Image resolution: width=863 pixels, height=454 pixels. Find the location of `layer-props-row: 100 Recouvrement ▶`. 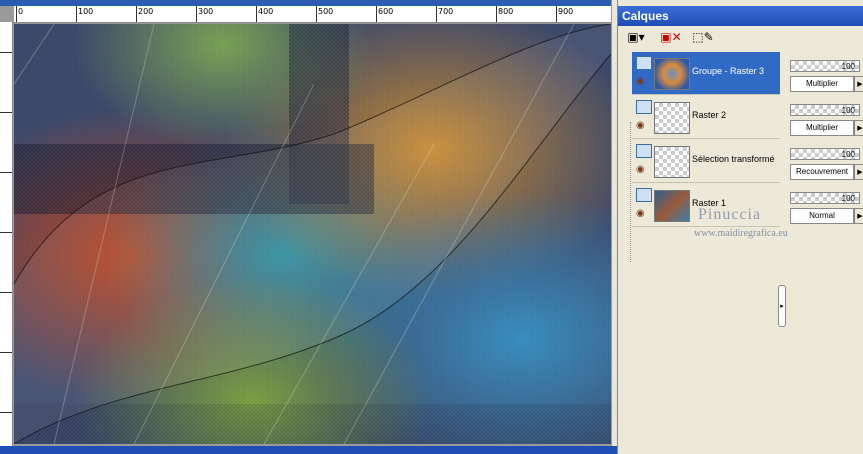

layer-props-row: 100 Recouvrement ▶ is located at coordinates (826, 163).